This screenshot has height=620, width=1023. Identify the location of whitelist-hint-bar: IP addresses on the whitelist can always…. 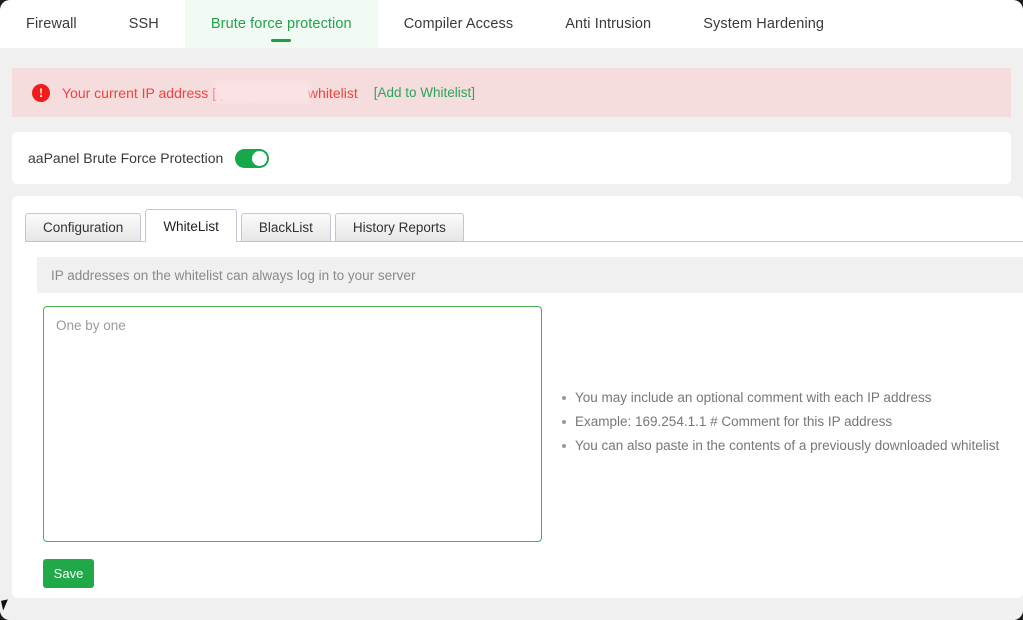
(530, 275).